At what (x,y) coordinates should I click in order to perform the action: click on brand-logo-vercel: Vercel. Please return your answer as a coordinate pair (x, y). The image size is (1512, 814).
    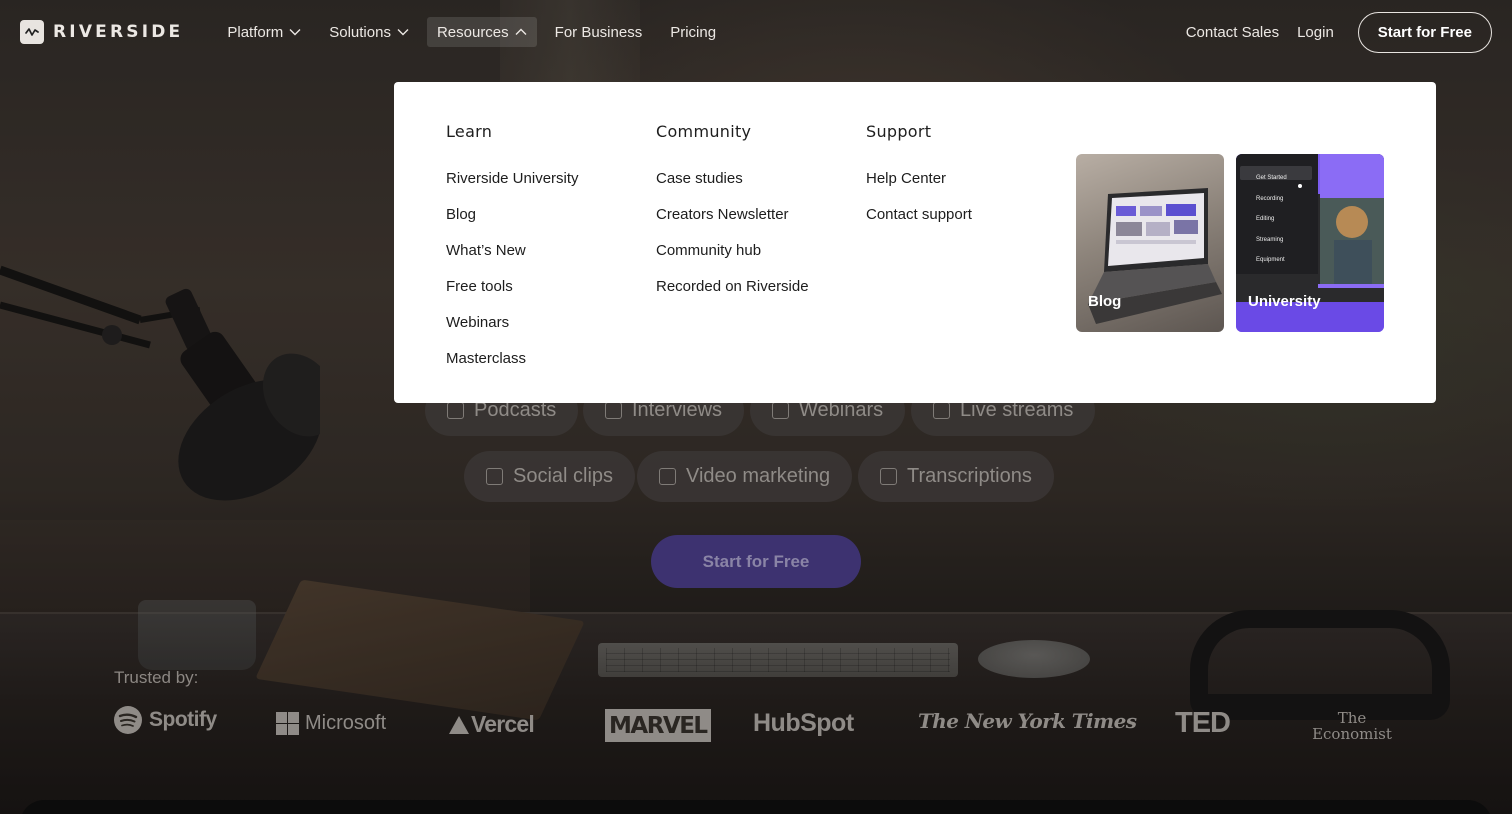
    Looking at the image, I should click on (492, 724).